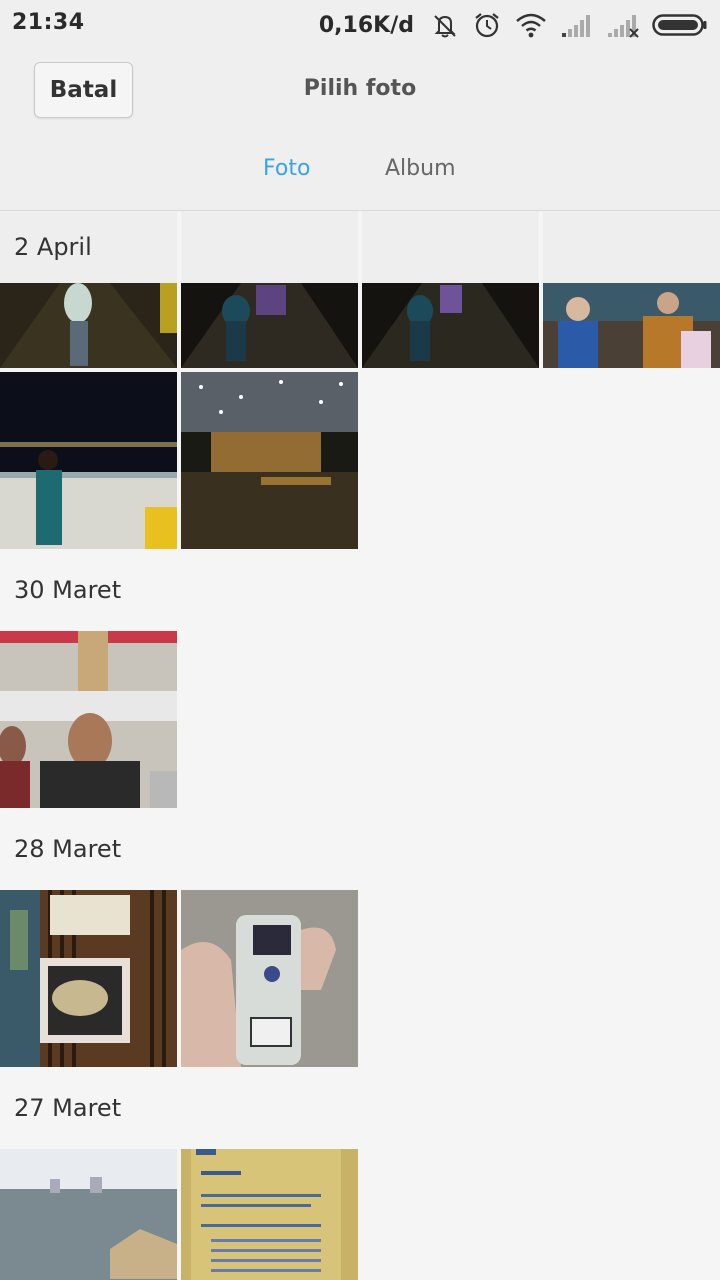  Describe the element at coordinates (531, 25) in the screenshot. I see `wifi-icon` at that location.